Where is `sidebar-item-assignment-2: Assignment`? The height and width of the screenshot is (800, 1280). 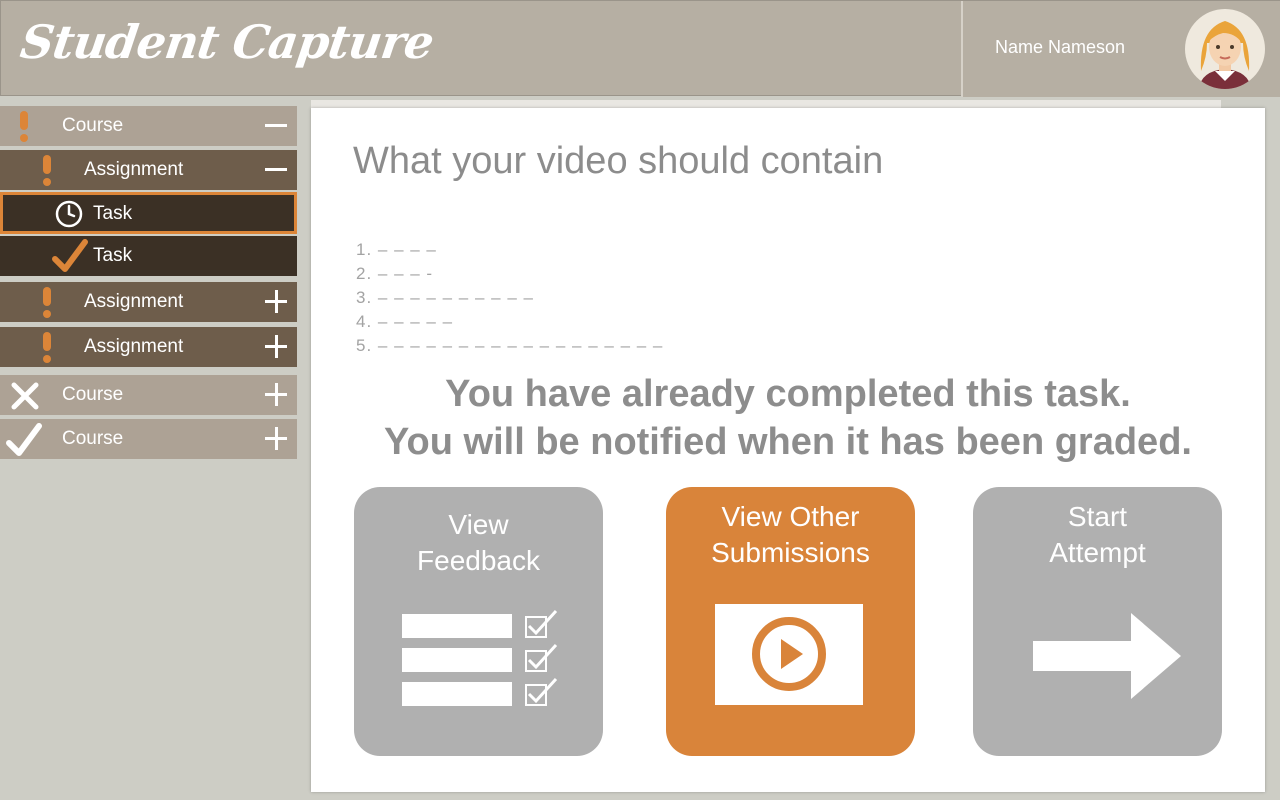
sidebar-item-assignment-2: Assignment is located at coordinates (148, 302).